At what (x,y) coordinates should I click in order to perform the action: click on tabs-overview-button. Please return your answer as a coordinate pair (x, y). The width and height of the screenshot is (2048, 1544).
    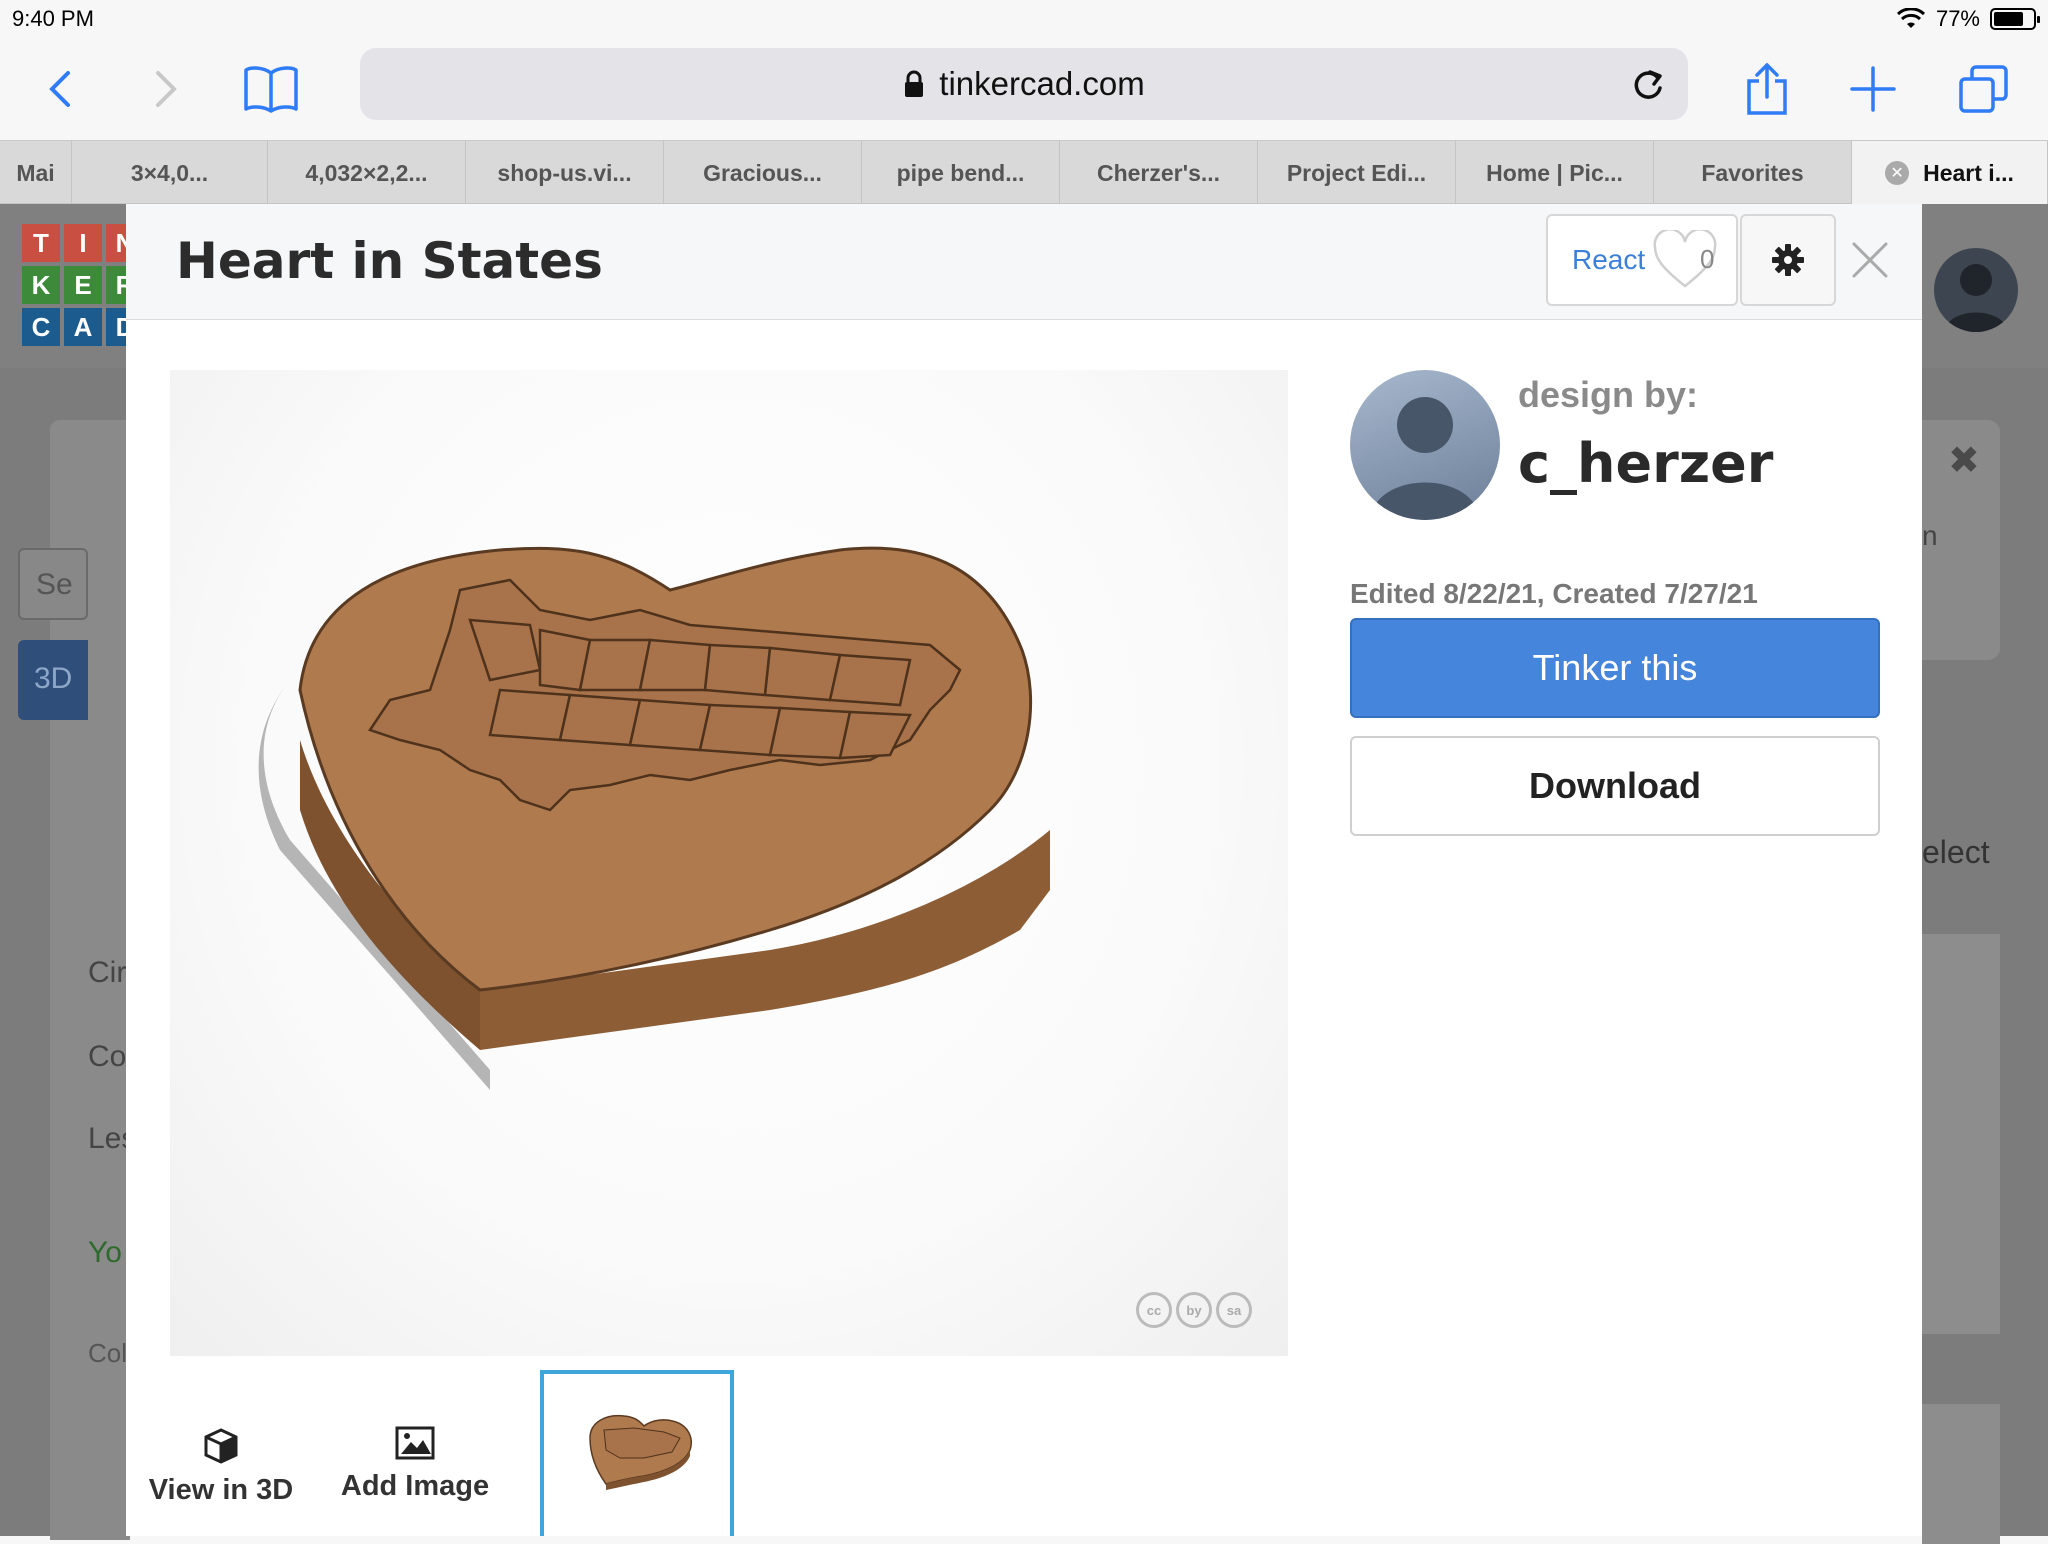
    Looking at the image, I should click on (1983, 89).